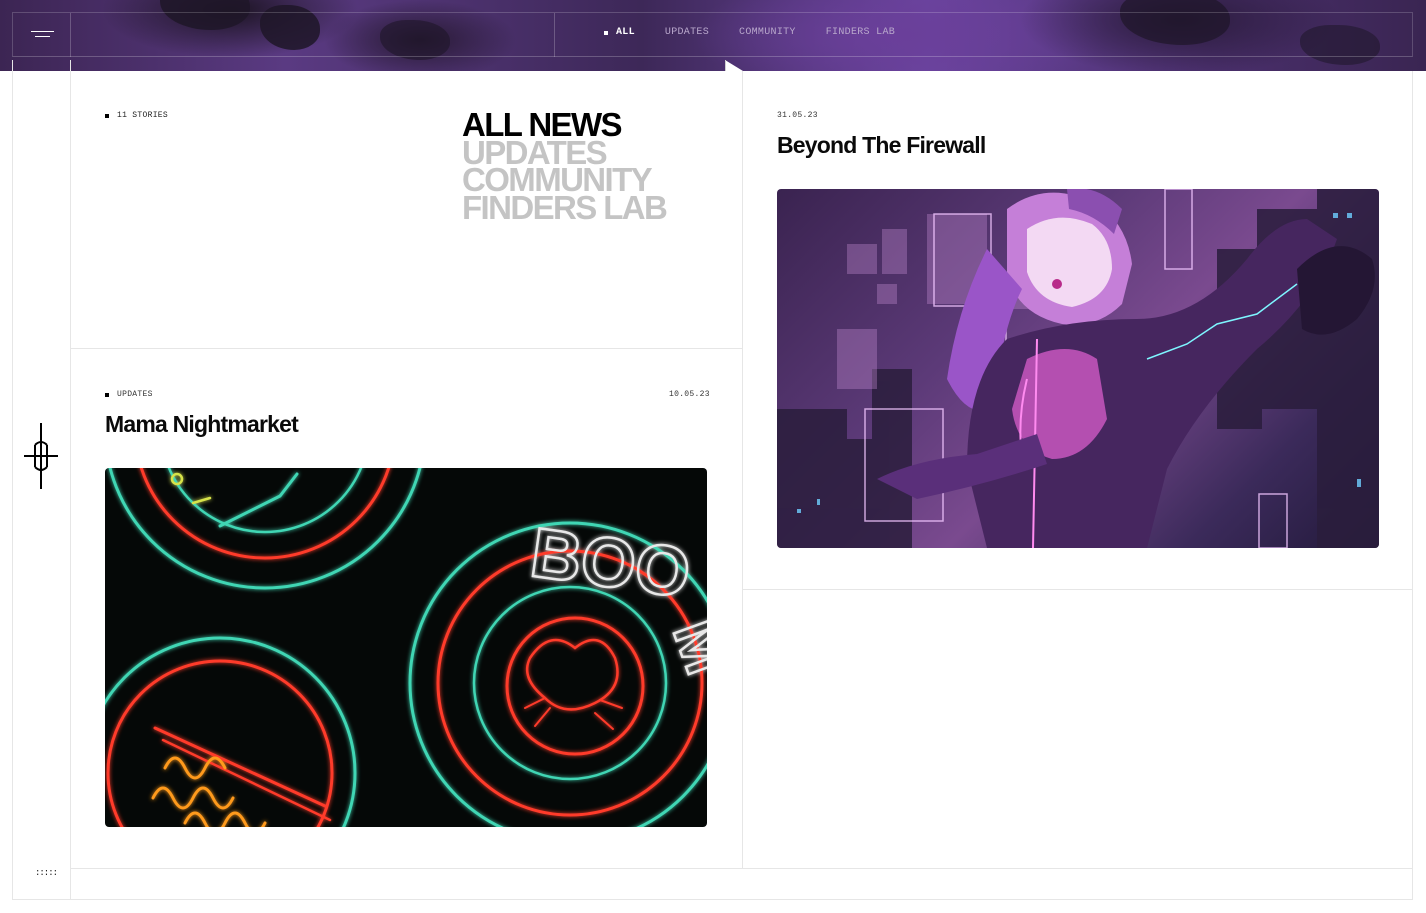 The height and width of the screenshot is (913, 1426). Describe the element at coordinates (202, 424) in the screenshot. I see `card-title: Mama Nightmarket` at that location.